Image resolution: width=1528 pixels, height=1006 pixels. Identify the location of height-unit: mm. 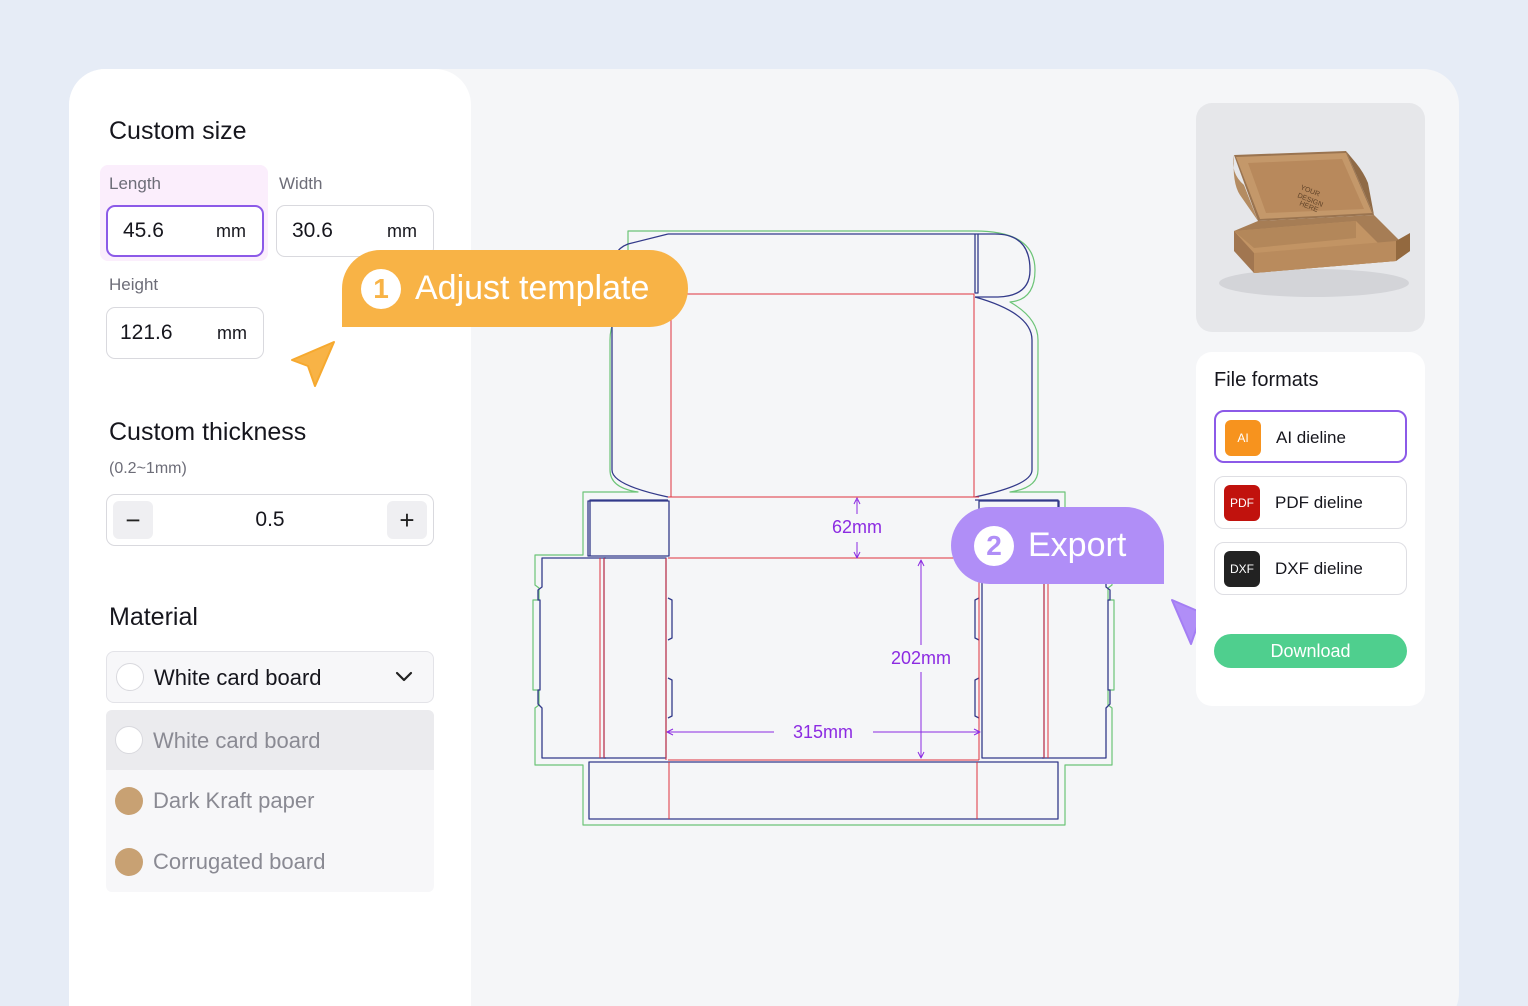
(232, 332).